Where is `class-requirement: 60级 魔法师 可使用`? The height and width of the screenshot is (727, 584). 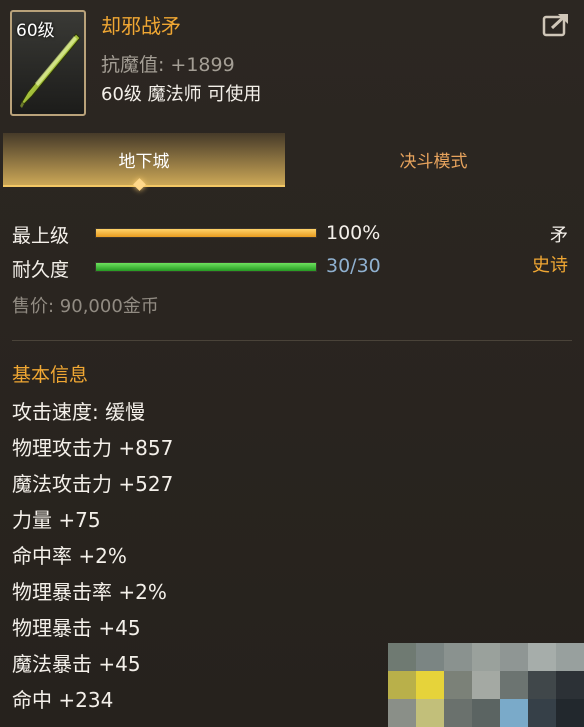 class-requirement: 60级 魔法师 可使用 is located at coordinates (181, 94).